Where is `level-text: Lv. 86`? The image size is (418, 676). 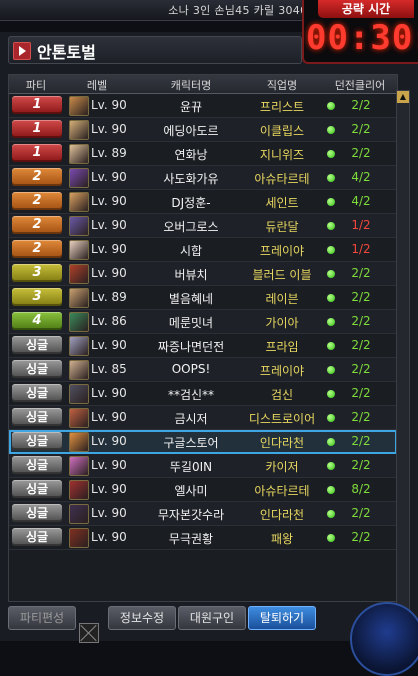 level-text: Lv. 86 is located at coordinates (109, 321).